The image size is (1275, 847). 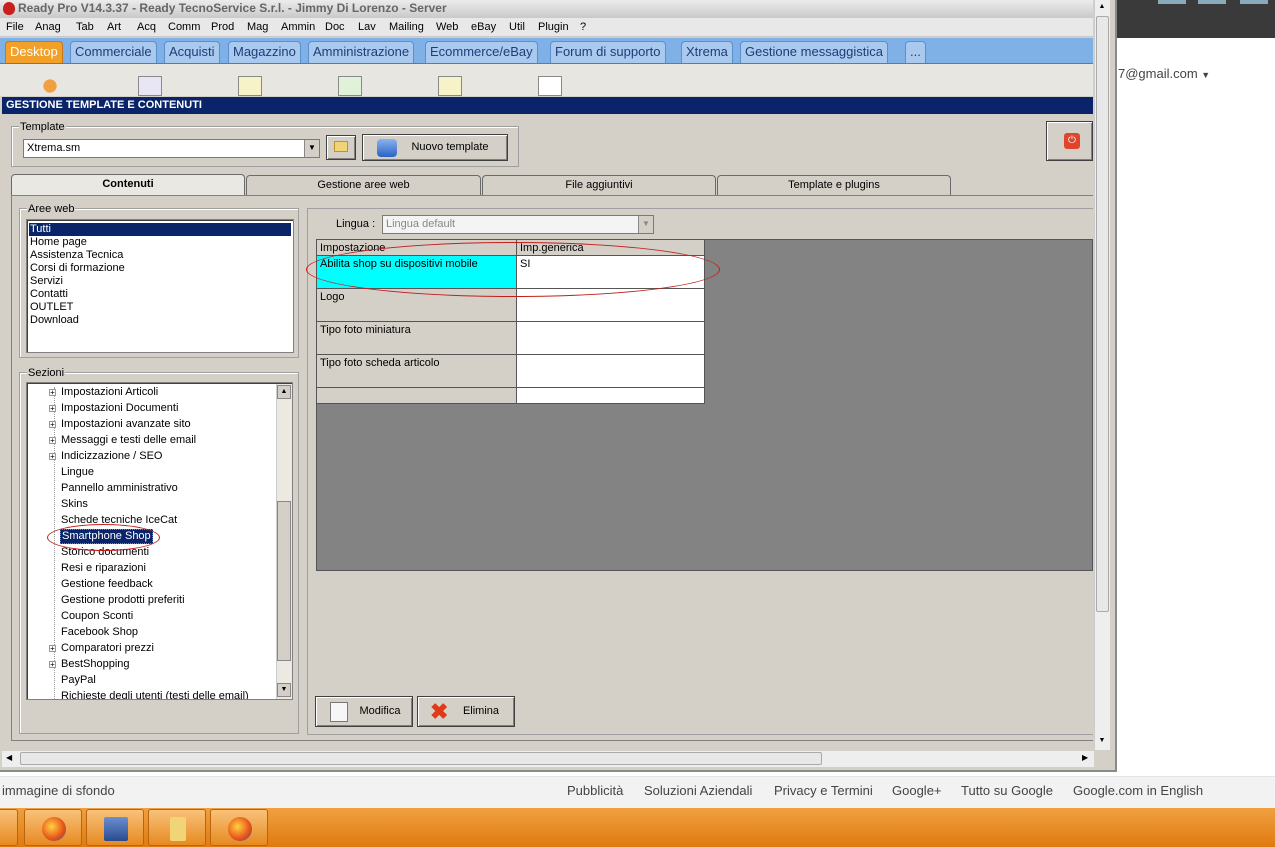 What do you see at coordinates (171, 148) in the screenshot?
I see `template-select: Xtrema.sm ▼` at bounding box center [171, 148].